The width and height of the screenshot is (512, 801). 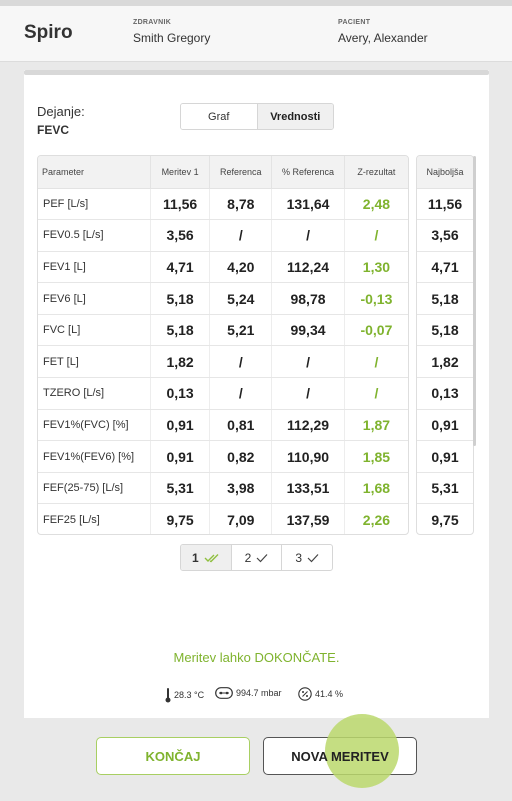 I want to click on table-row: TZERO [L/s] 0,13// /, so click(x=223, y=393).